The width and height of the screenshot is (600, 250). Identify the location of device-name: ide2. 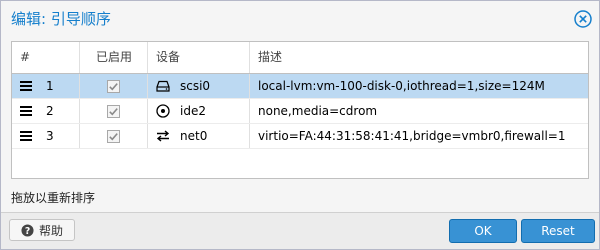
(193, 111).